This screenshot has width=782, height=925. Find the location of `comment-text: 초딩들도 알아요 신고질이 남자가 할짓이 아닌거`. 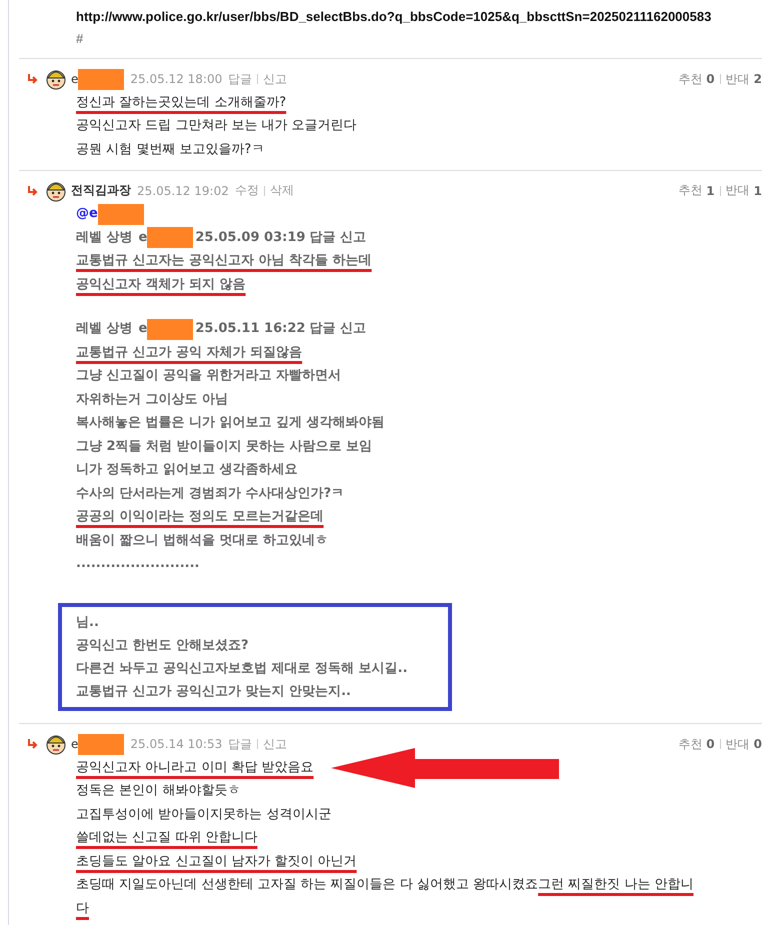

comment-text: 초딩들도 알아요 신고질이 남자가 할짓이 아닌거 is located at coordinates (216, 861).